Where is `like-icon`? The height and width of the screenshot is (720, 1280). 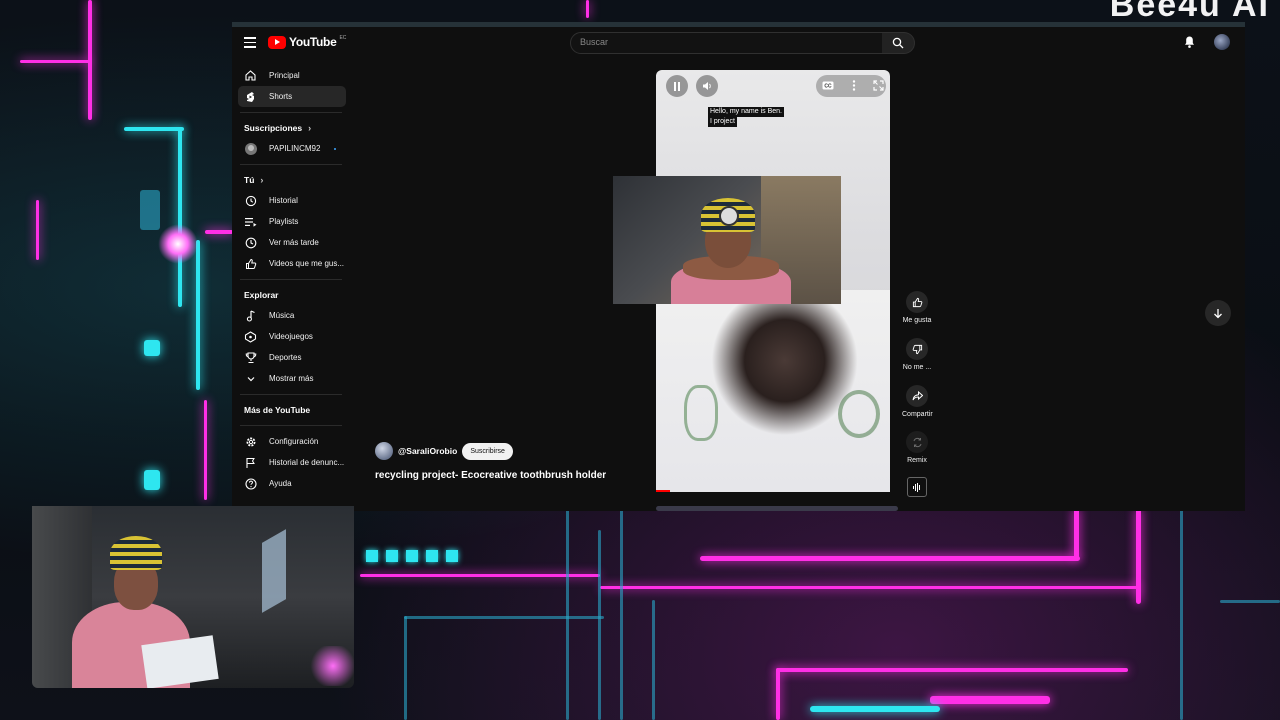
like-icon is located at coordinates (250, 263).